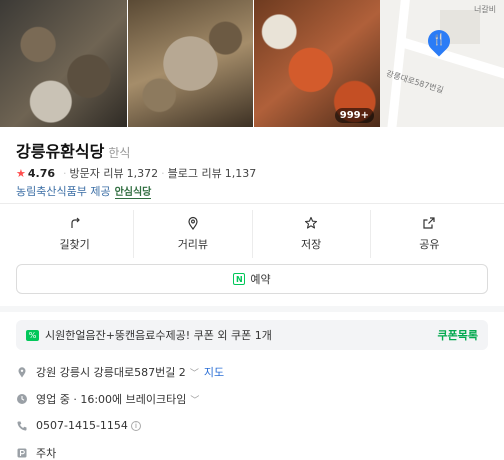  I want to click on share-label: 공유, so click(429, 244).